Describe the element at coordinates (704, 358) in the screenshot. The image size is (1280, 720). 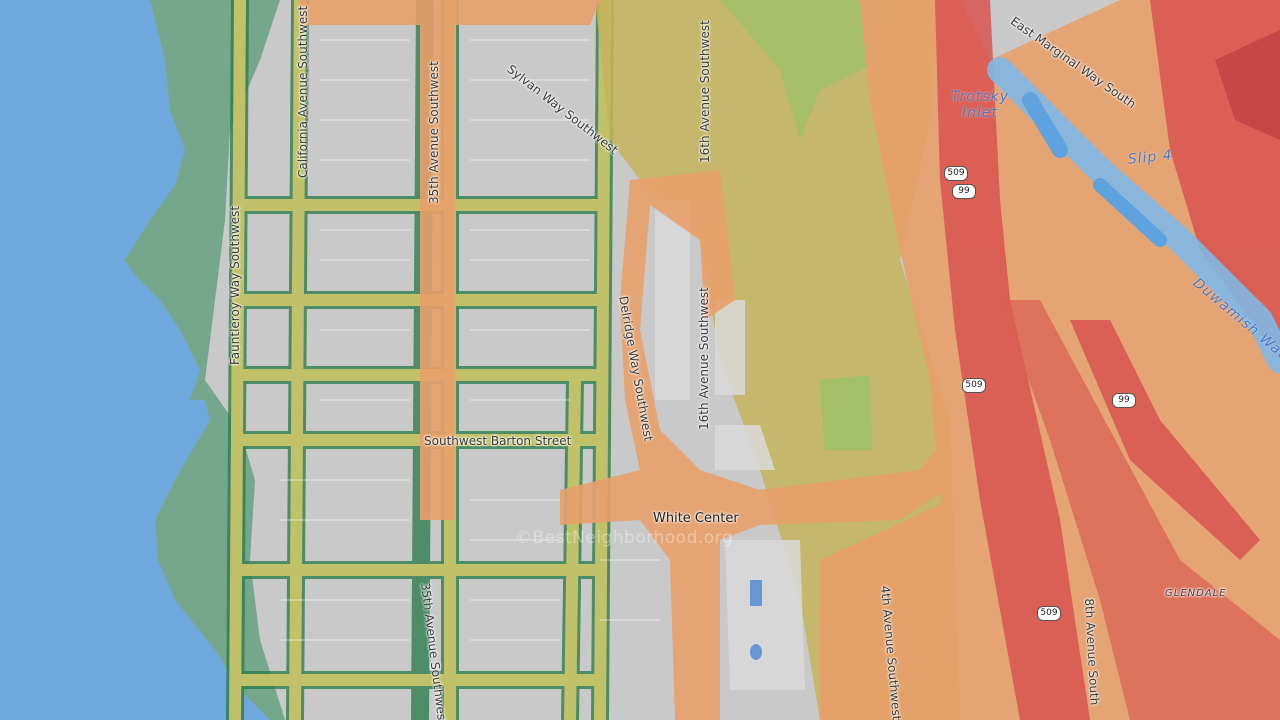
I see `label-16th-ave-south: 16th Avenue Southwest` at that location.